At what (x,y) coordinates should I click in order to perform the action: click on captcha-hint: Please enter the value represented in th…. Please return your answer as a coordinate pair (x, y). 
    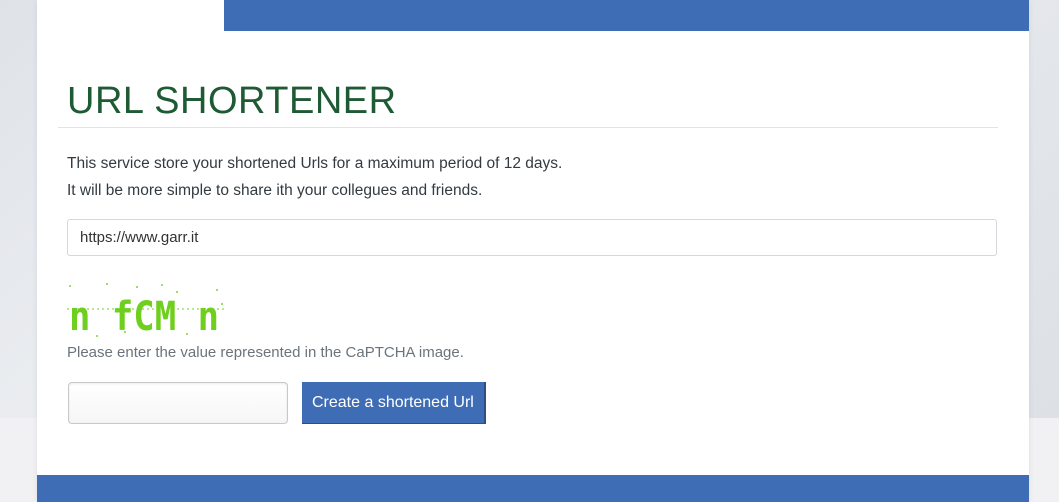
    Looking at the image, I should click on (265, 352).